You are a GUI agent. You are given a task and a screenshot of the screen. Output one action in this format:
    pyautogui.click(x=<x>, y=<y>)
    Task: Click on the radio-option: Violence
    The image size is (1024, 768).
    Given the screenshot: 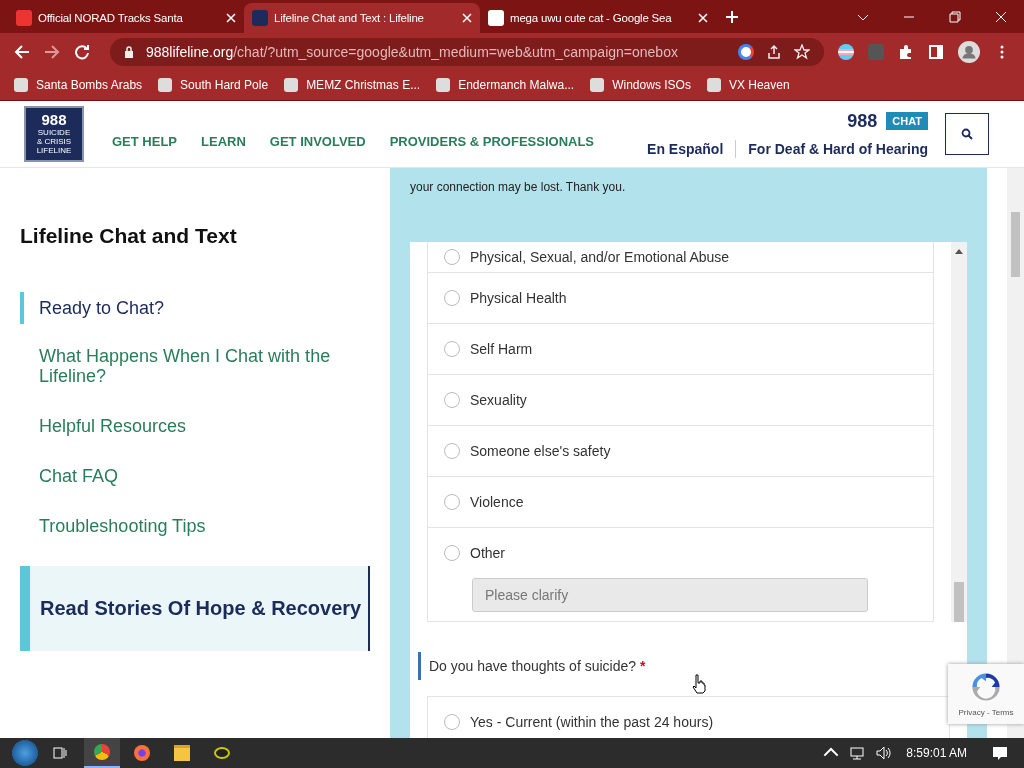 What is the action you would take?
    pyautogui.click(x=680, y=502)
    